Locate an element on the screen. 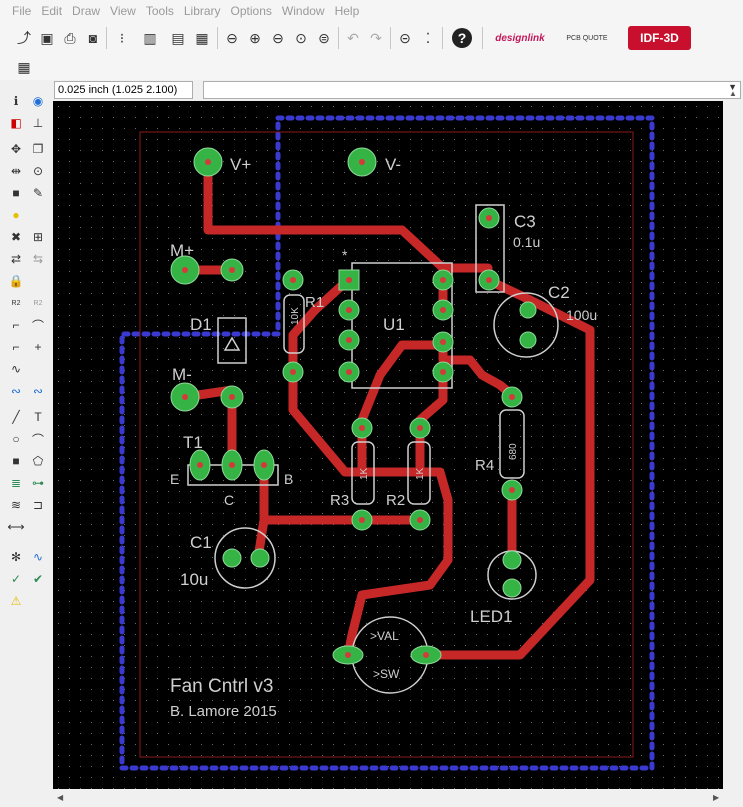  label-d1: D1 is located at coordinates (201, 324).